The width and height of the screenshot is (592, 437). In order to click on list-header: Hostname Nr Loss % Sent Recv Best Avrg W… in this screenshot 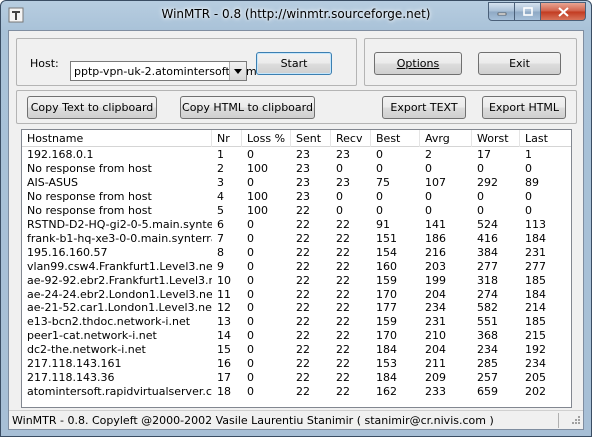, I will do `click(296, 138)`.